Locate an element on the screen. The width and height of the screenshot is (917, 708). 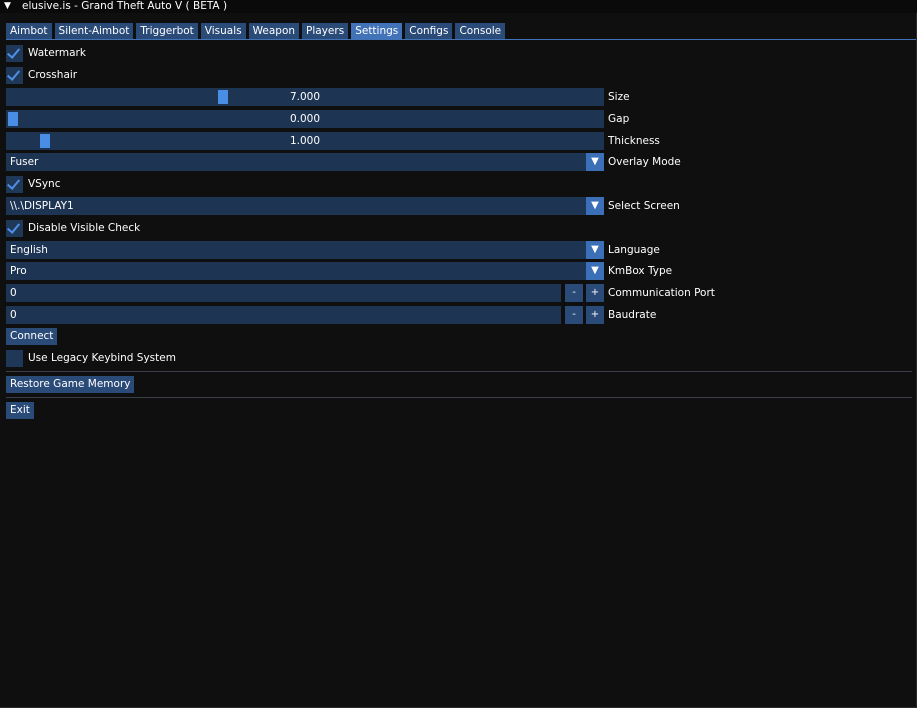
size-value: 7.000 is located at coordinates (305, 97).